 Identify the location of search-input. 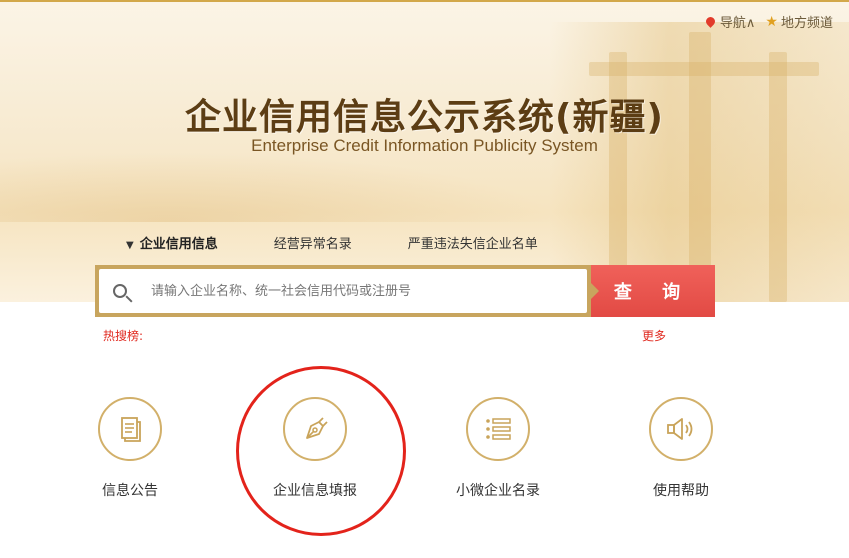
(361, 291).